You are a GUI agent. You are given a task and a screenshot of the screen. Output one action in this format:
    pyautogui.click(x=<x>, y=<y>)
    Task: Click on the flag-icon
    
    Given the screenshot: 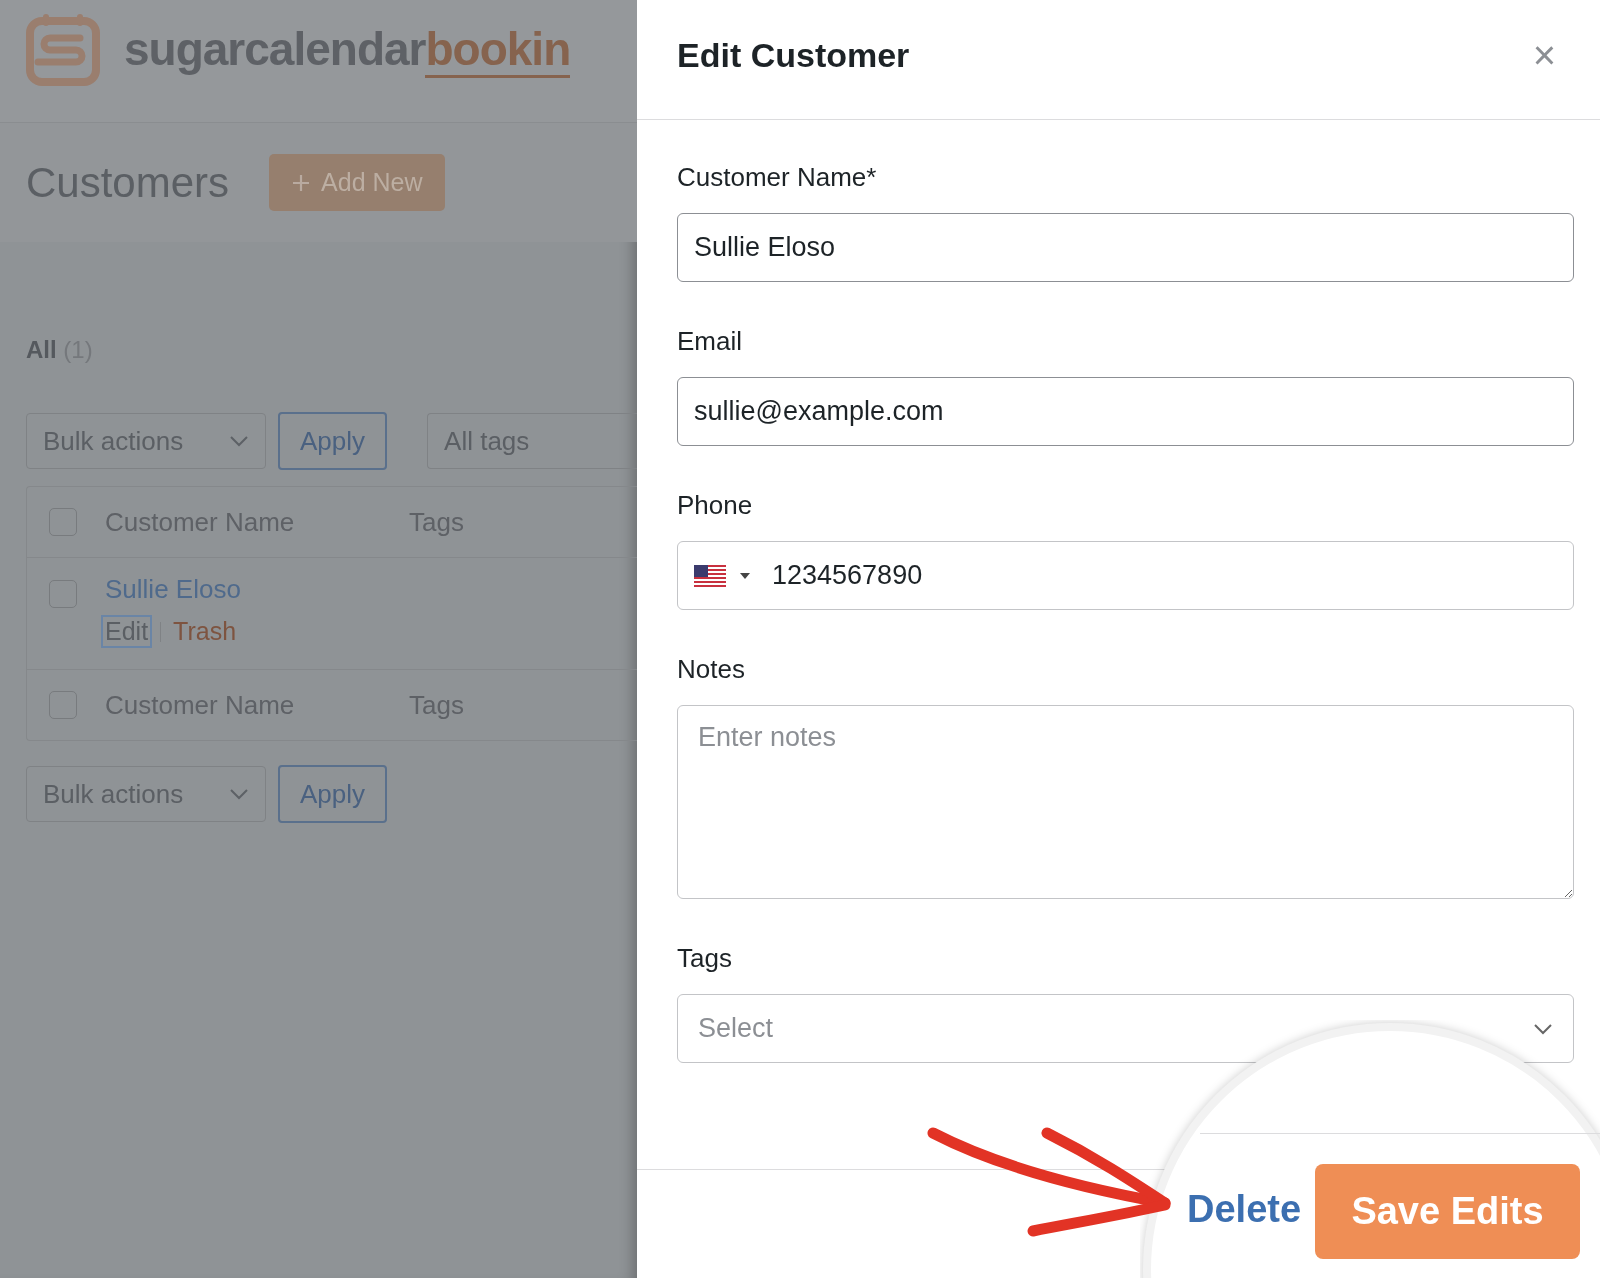 What is the action you would take?
    pyautogui.click(x=710, y=575)
    